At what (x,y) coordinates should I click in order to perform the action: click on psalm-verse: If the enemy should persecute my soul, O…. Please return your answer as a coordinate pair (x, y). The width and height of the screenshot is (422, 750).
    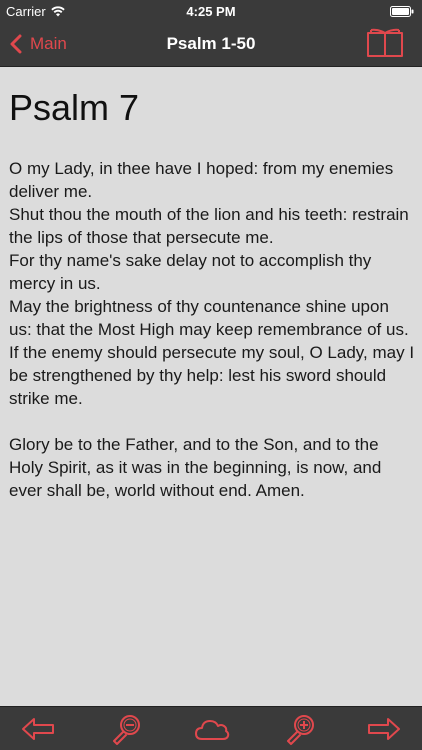
    Looking at the image, I should click on (212, 375).